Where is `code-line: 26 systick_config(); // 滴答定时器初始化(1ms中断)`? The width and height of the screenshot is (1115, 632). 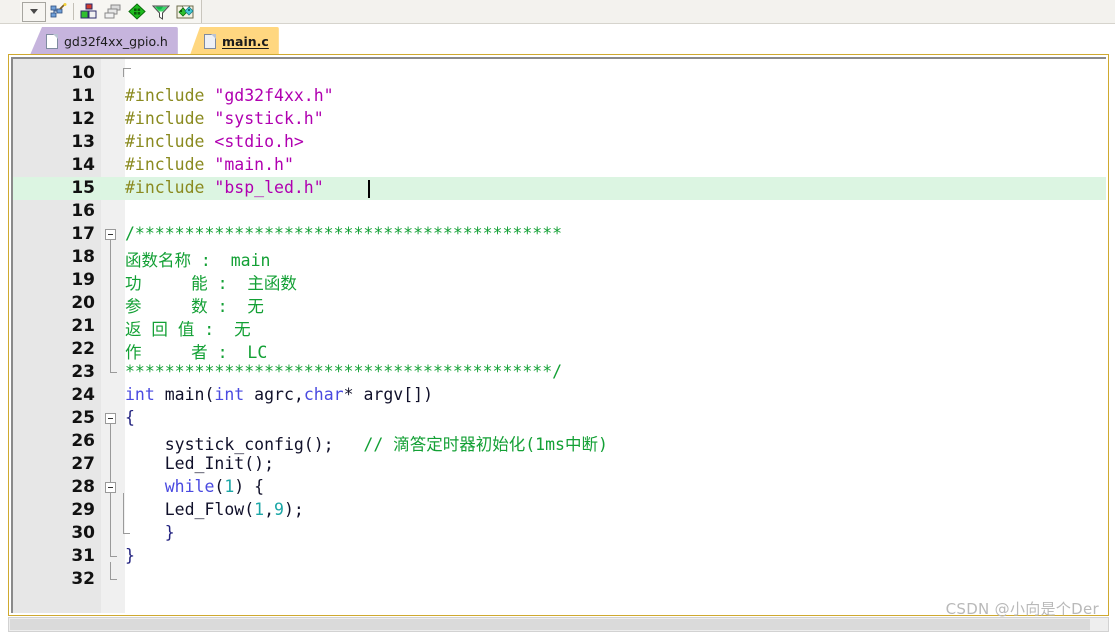 code-line: 26 systick_config(); // 滴答定时器初始化(1ms中断) is located at coordinates (559, 442).